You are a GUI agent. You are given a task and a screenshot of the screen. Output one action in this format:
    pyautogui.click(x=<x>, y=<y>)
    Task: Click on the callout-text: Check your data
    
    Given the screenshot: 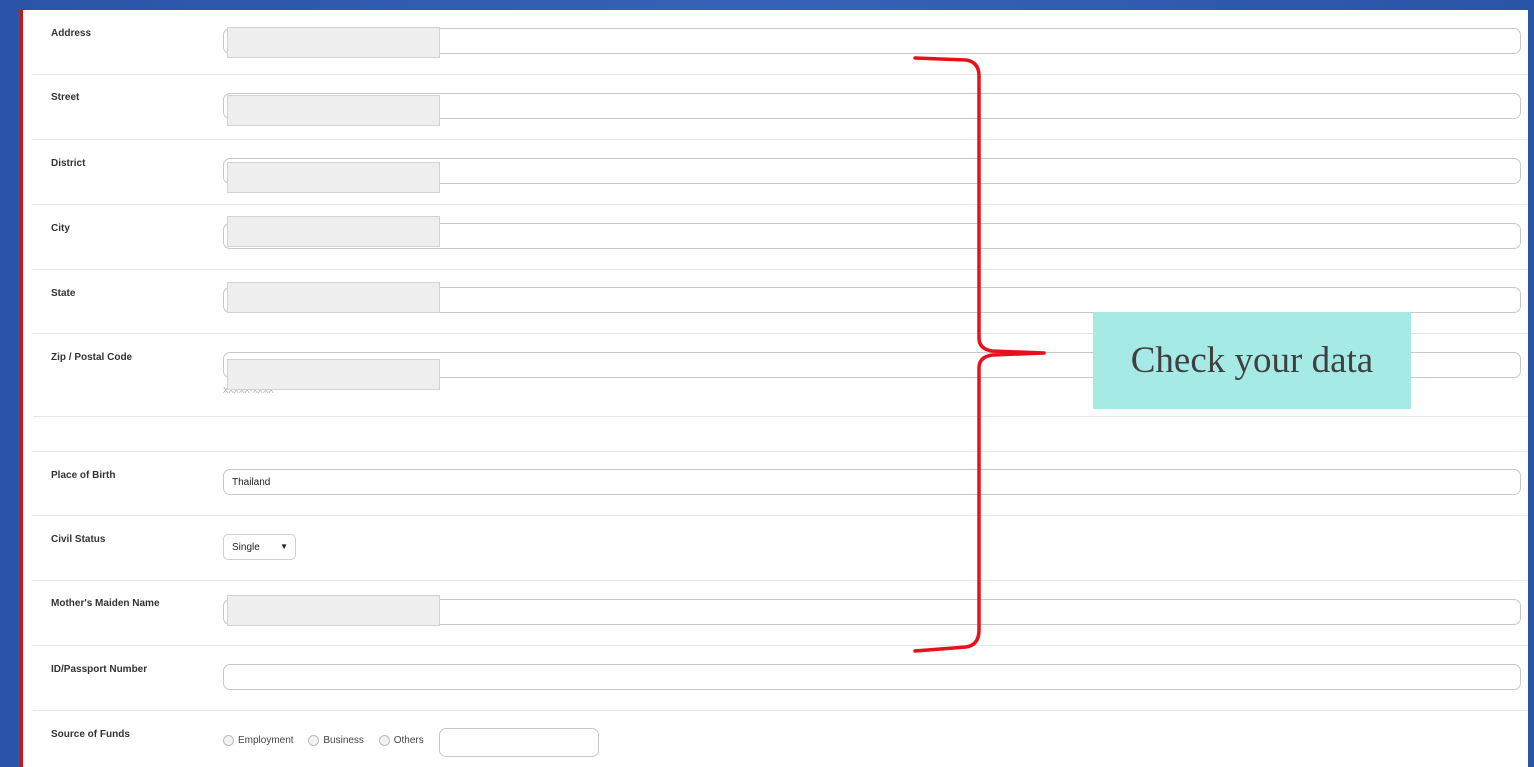 What is the action you would take?
    pyautogui.click(x=1252, y=360)
    